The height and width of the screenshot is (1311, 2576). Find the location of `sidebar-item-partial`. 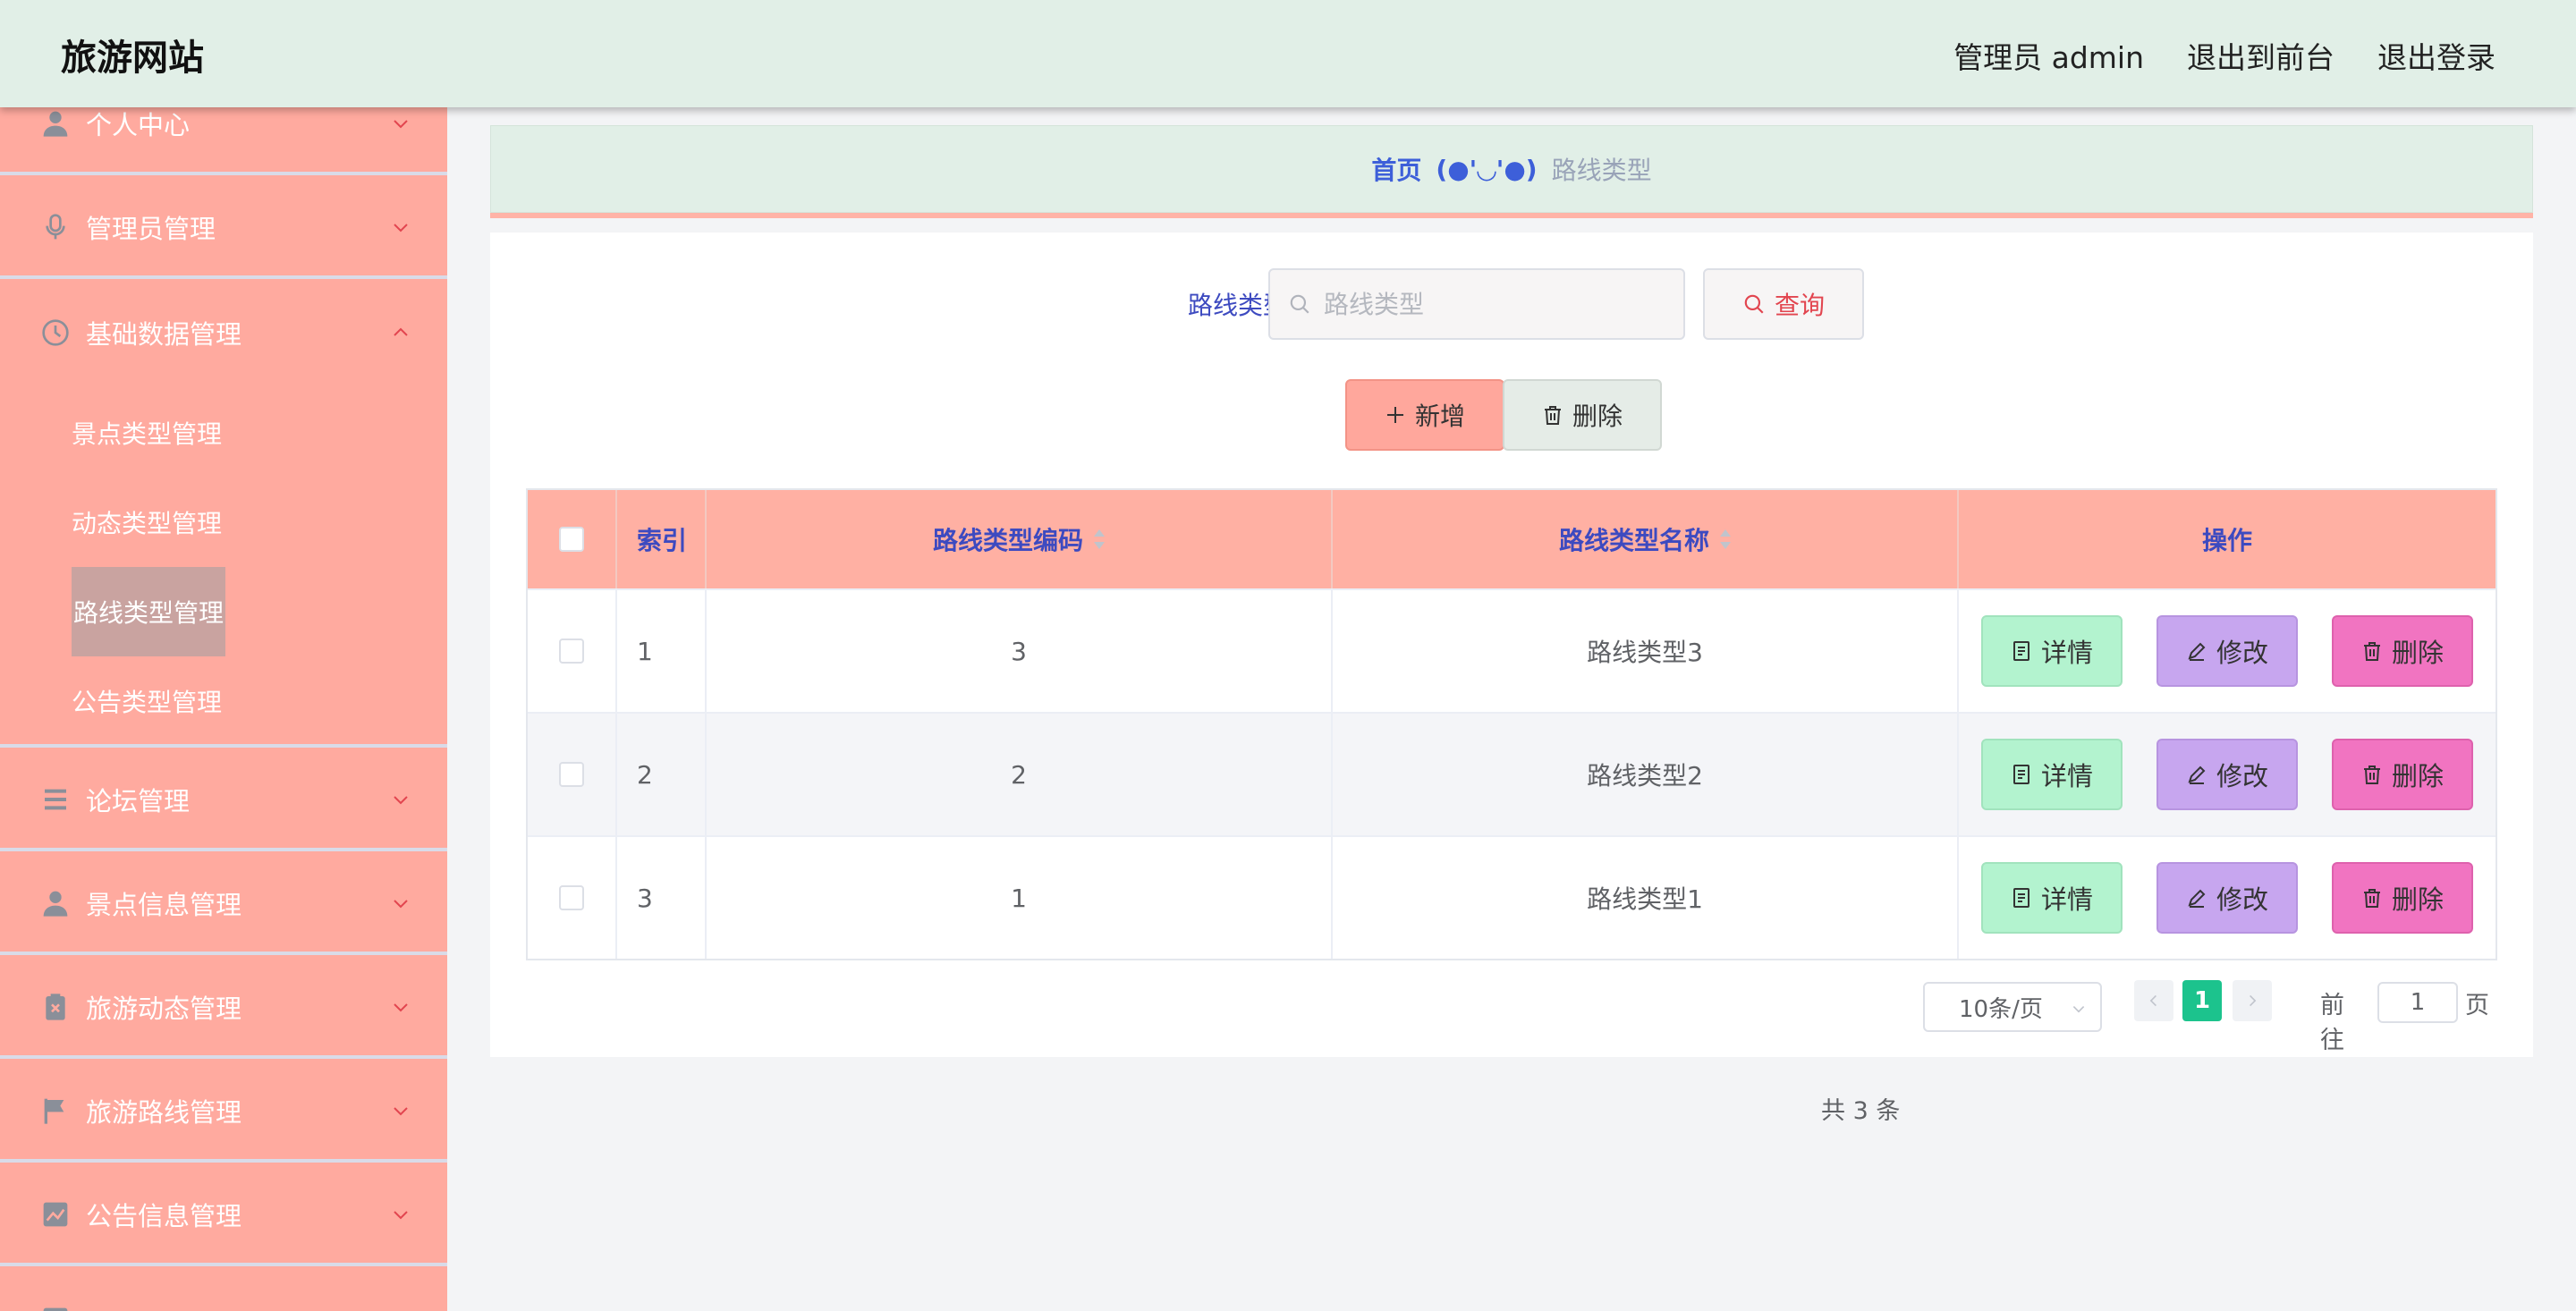

sidebar-item-partial is located at coordinates (223, 1290).